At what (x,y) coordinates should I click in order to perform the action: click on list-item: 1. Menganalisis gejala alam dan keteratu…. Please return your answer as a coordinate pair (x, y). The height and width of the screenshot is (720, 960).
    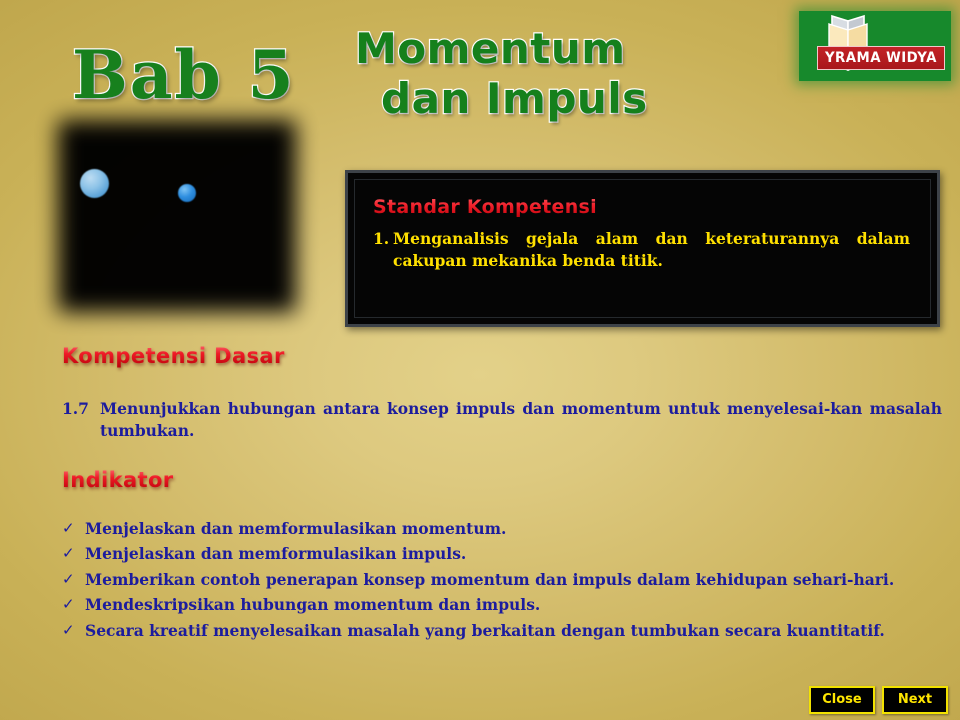
    Looking at the image, I should click on (641, 250).